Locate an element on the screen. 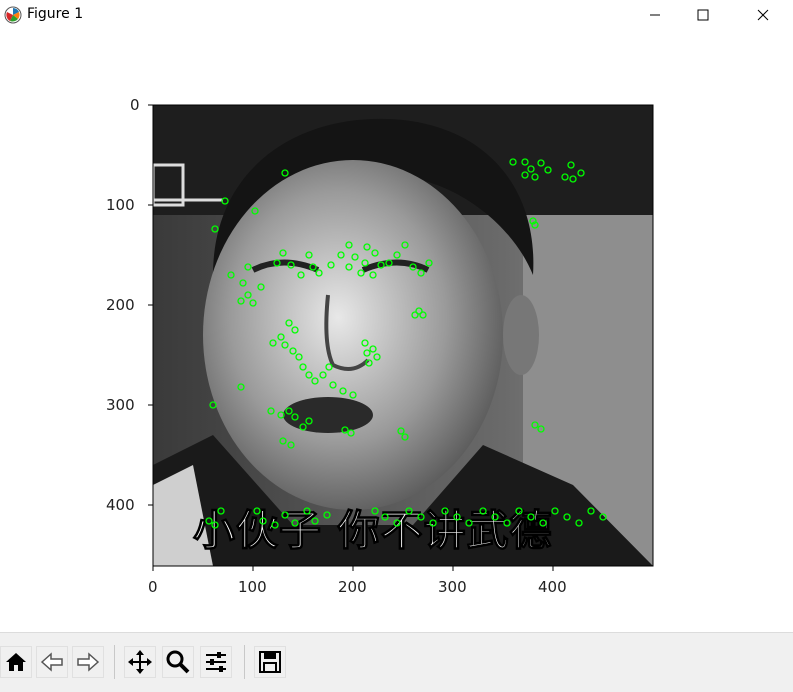 This screenshot has height=692, width=793. y-tick-label: 0 is located at coordinates (135, 105).